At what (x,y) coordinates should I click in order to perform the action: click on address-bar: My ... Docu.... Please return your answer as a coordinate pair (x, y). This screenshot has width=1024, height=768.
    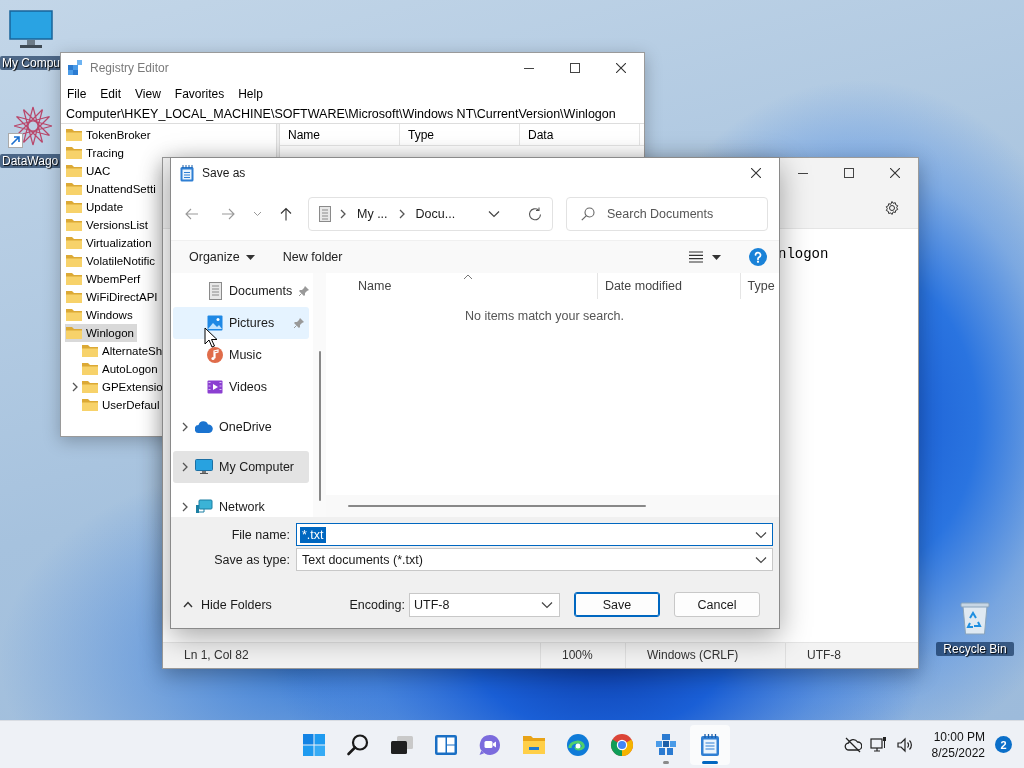
    Looking at the image, I should click on (430, 214).